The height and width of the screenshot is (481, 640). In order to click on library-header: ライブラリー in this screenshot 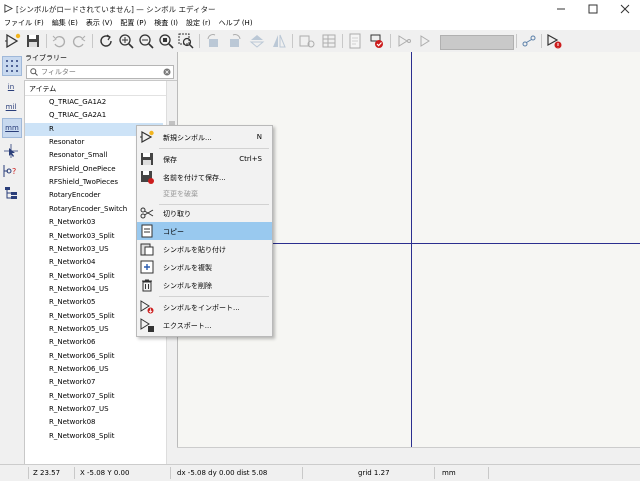, I will do `click(46, 58)`.